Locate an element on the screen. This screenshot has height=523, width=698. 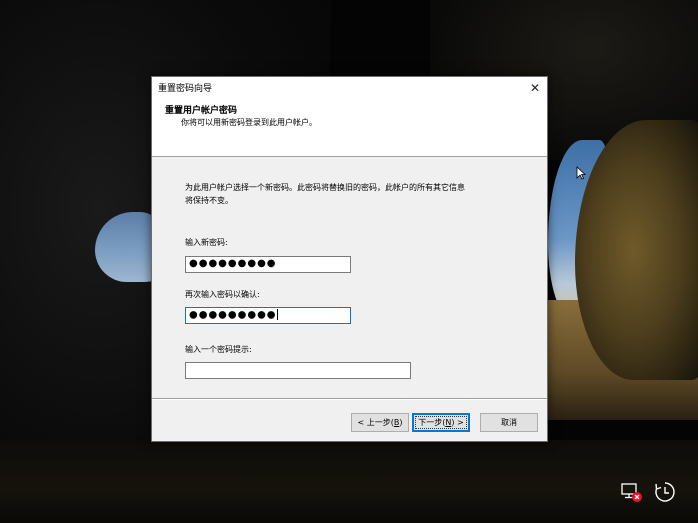
title-bar: 重置密码向导 ✕ is located at coordinates (349, 87).